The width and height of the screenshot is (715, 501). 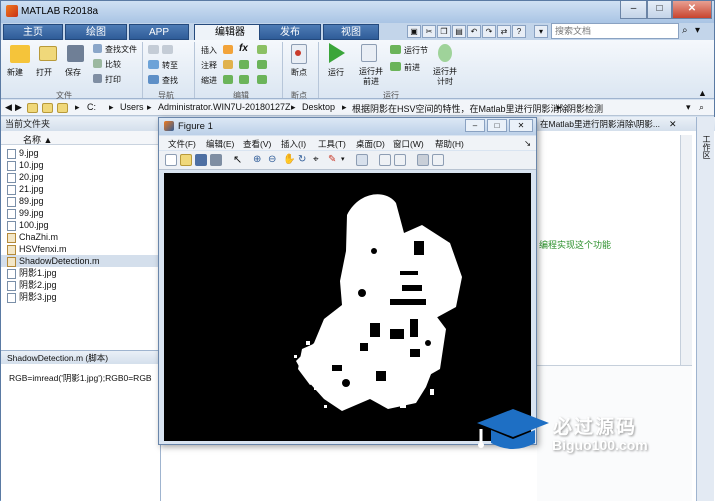 I want to click on search-input: 搜索文档, so click(x=615, y=31).